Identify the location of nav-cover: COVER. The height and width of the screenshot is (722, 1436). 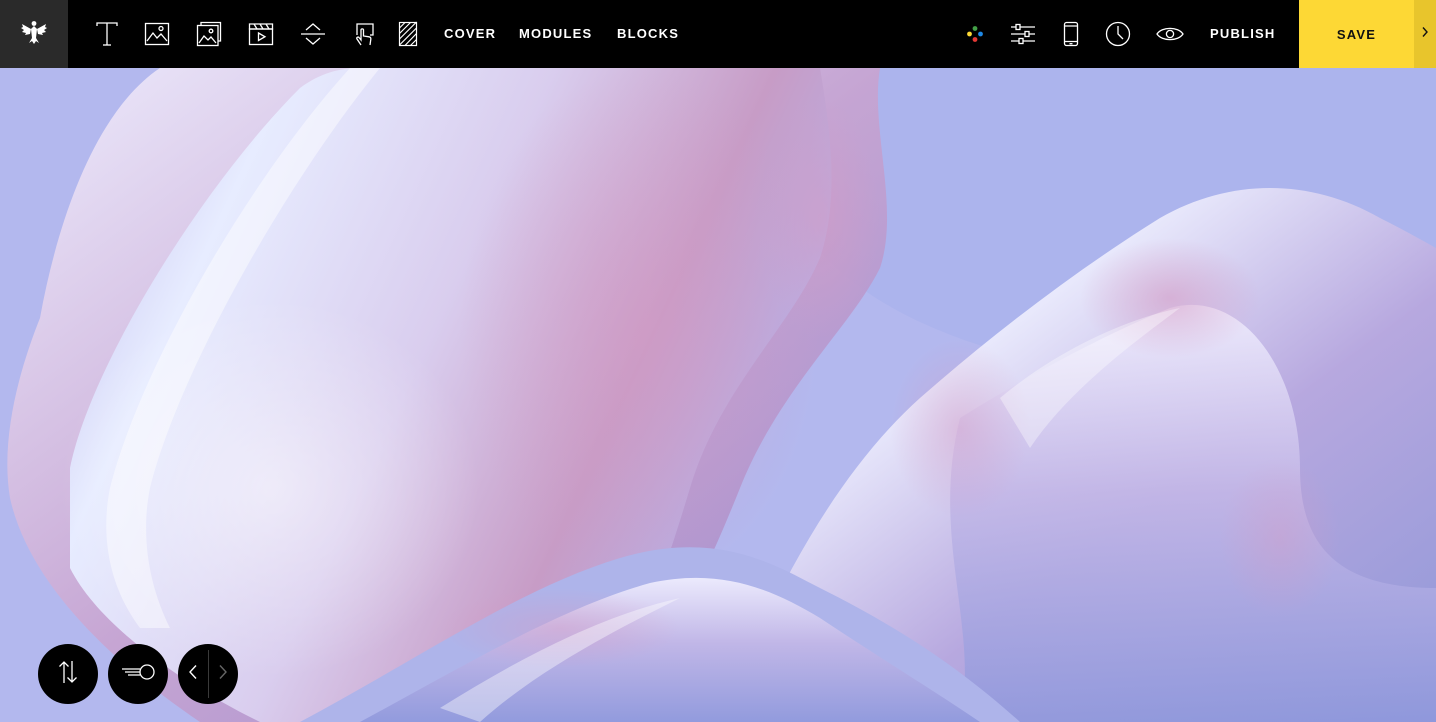
(470, 34).